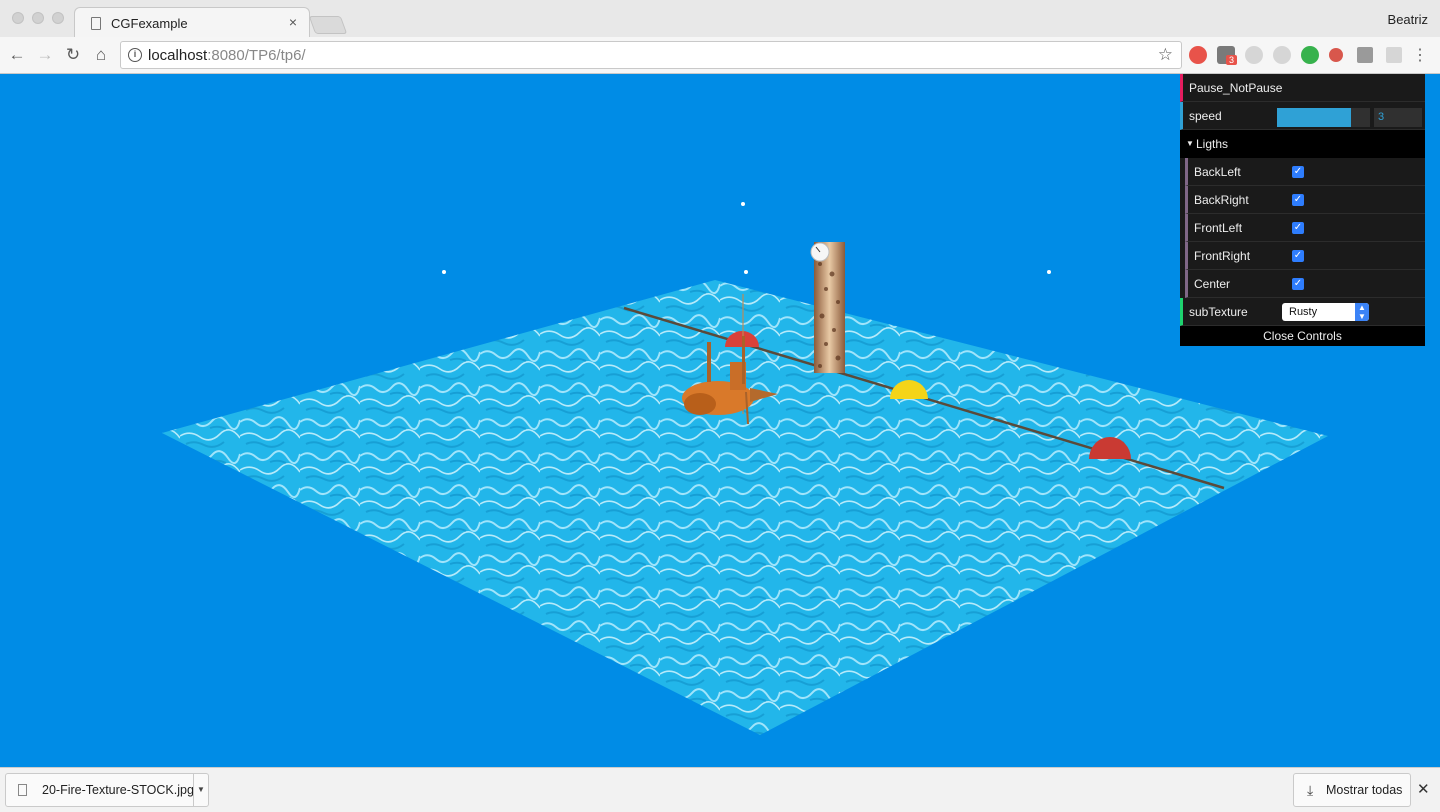  Describe the element at coordinates (1302, 88) in the screenshot. I see `pause-toggle-button: Pause_NotPause` at that location.